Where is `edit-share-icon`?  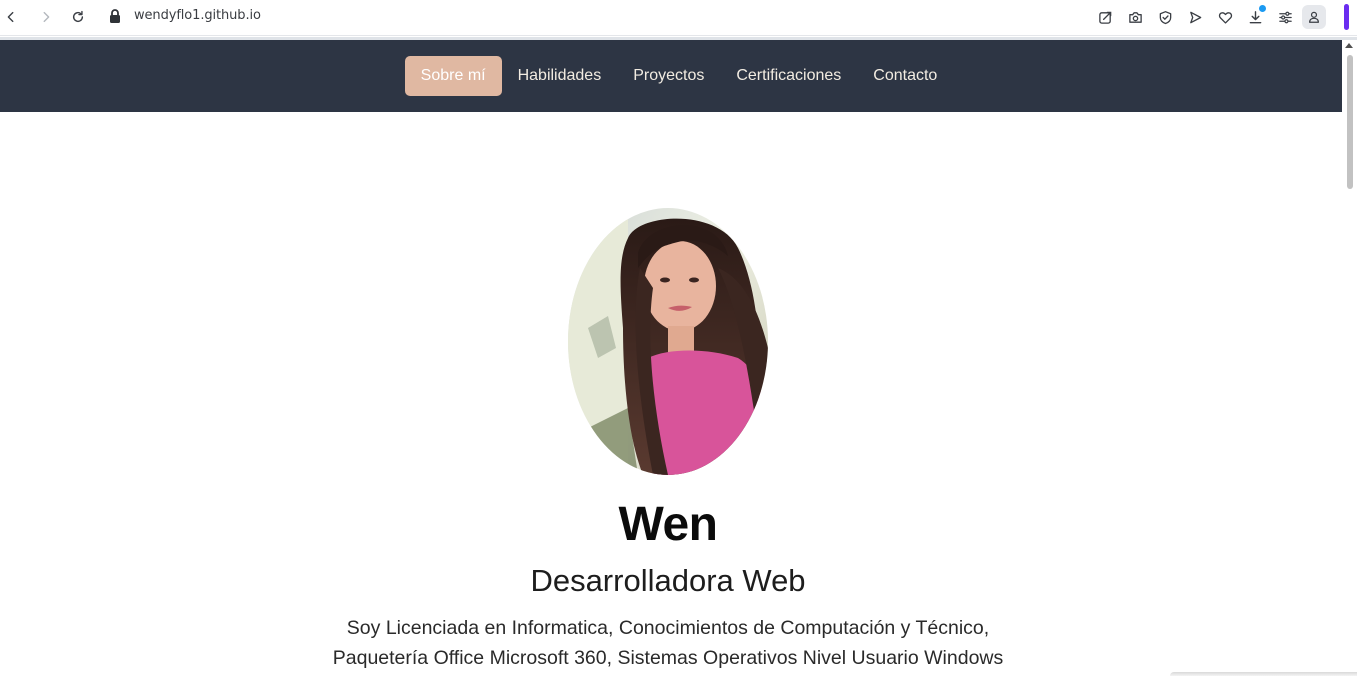
edit-share-icon is located at coordinates (1105, 17).